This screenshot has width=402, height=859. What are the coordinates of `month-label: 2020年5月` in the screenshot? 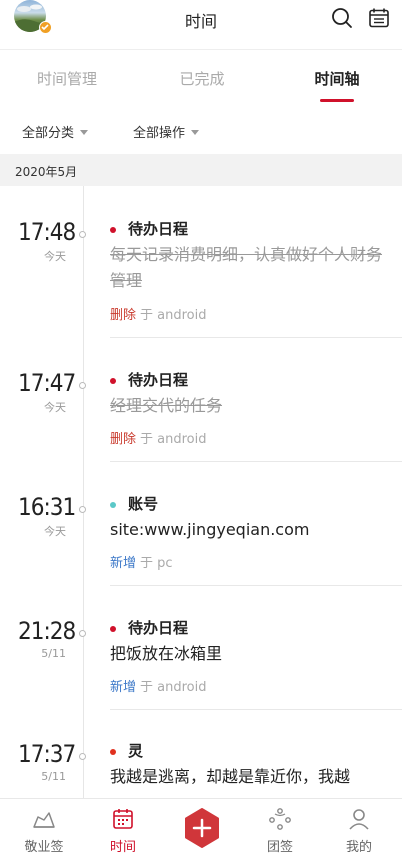 It's located at (46, 172).